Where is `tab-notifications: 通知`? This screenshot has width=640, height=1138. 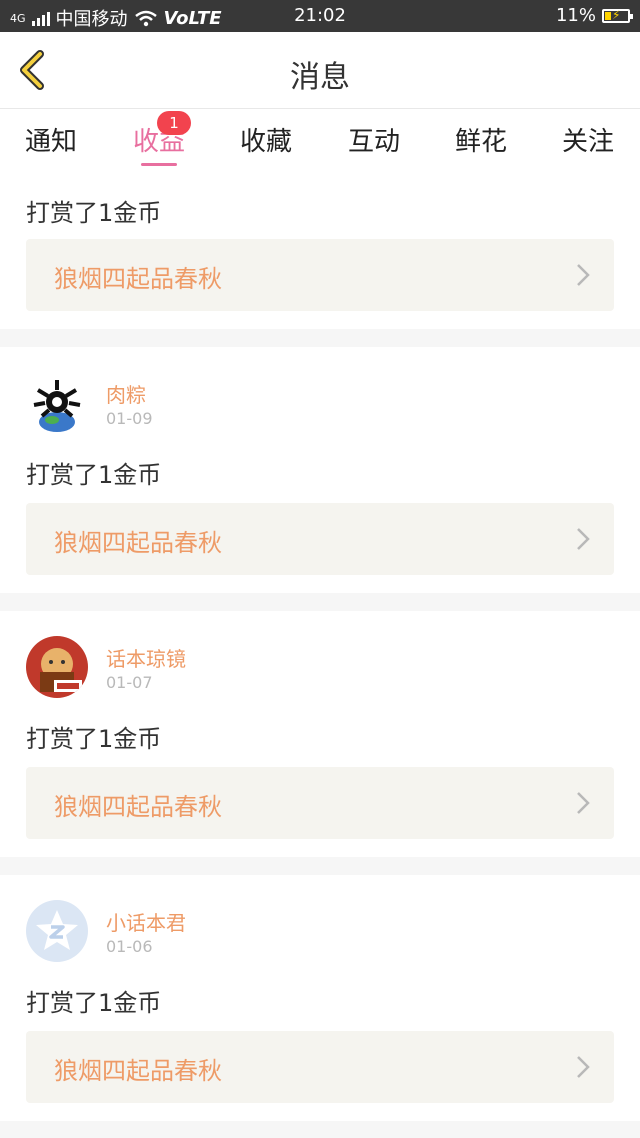
tab-notifications: 通知 is located at coordinates (51, 139).